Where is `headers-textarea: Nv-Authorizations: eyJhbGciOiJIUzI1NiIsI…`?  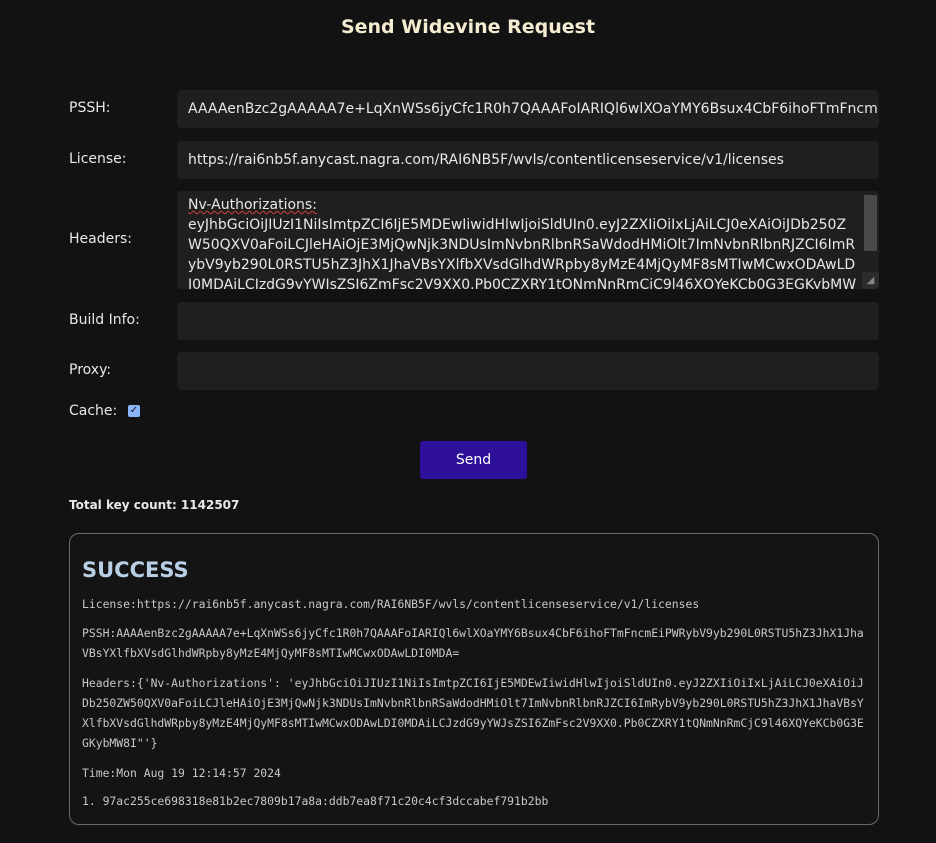
headers-textarea: Nv-Authorizations: eyJhbGciOiJIUzI1NiIsI… is located at coordinates (528, 240).